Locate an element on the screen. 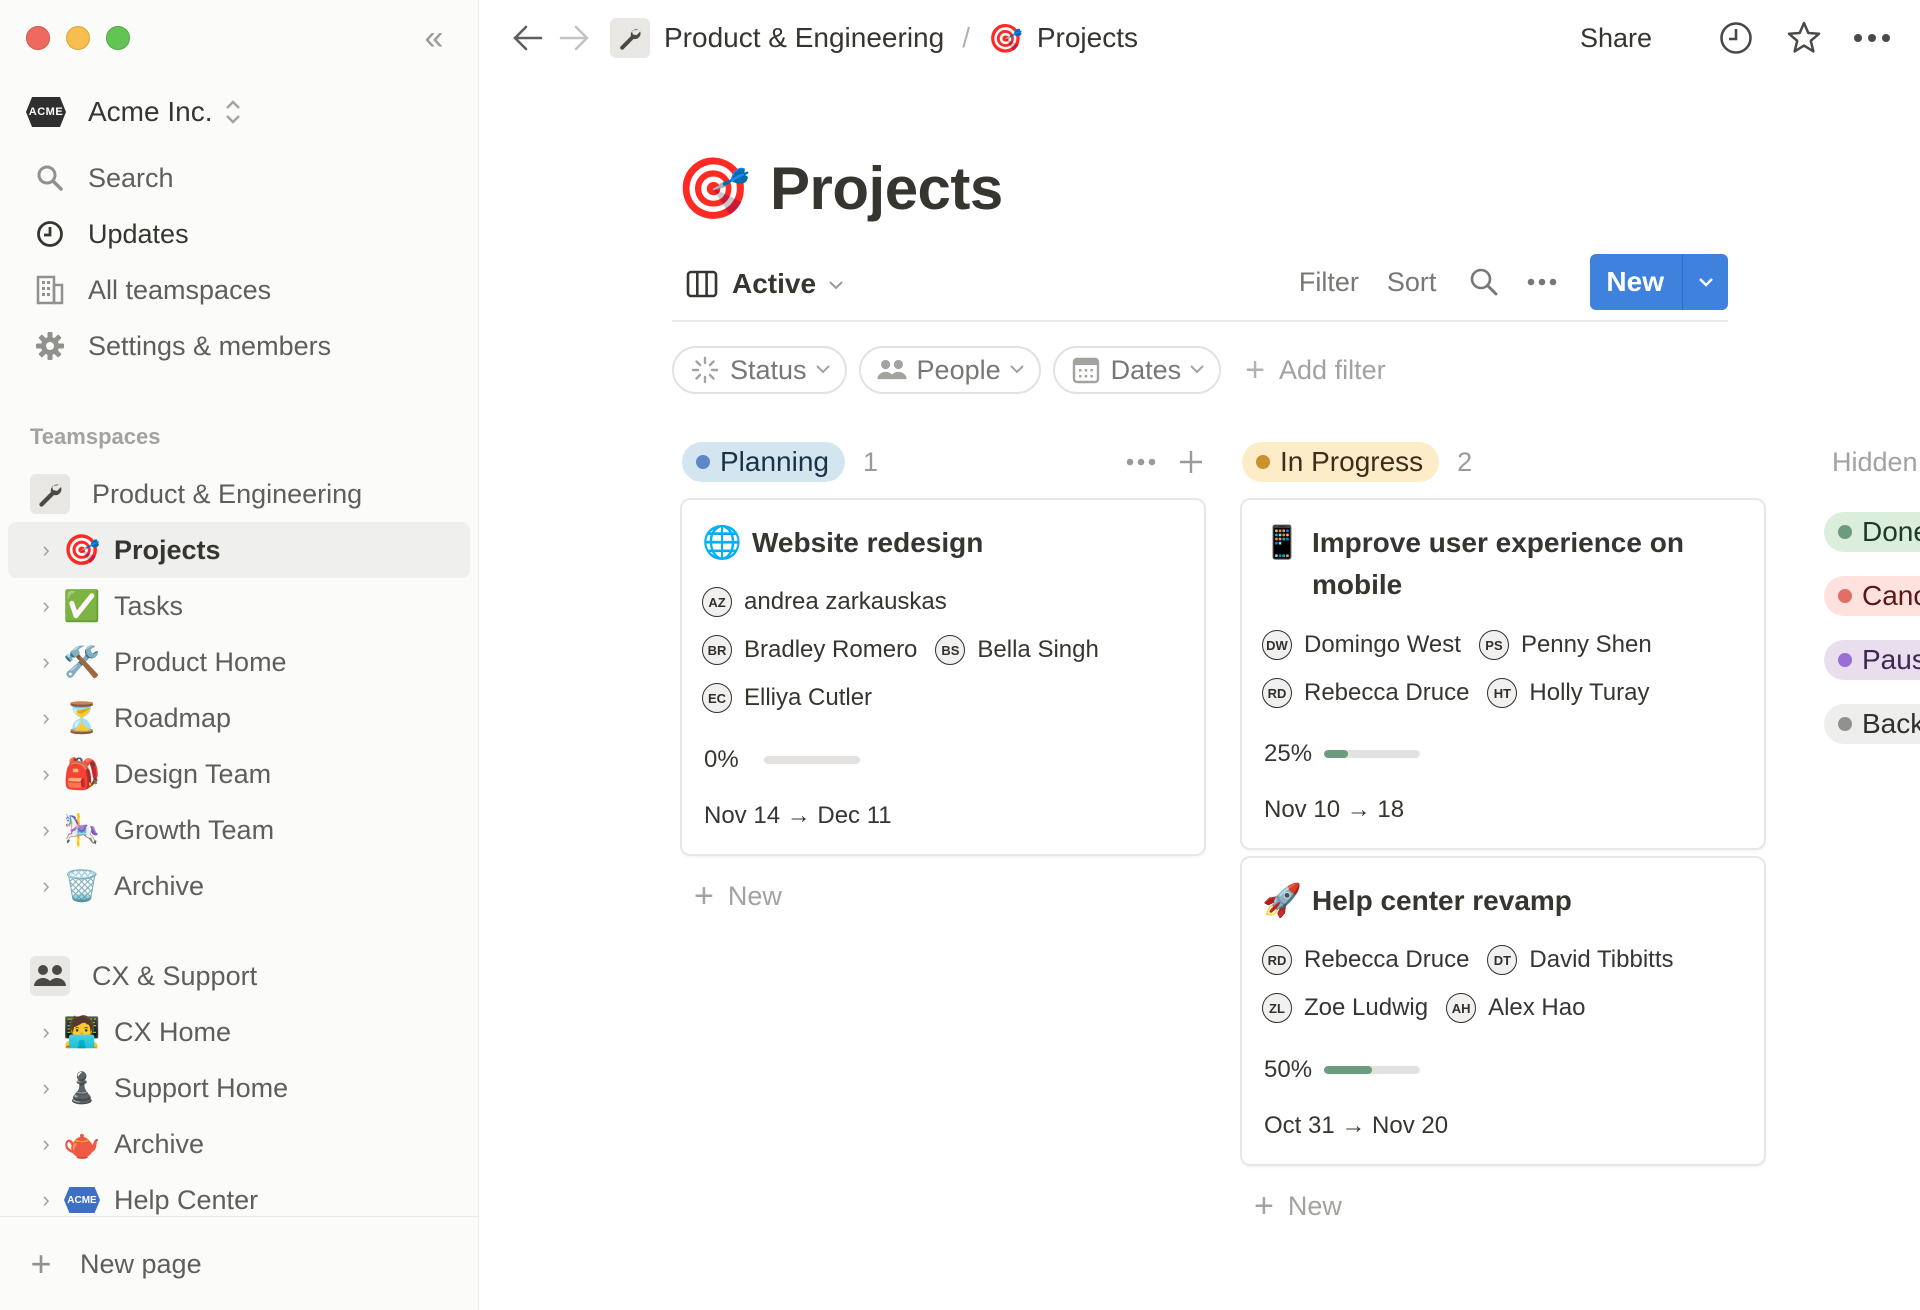  person: BS Bella Singh is located at coordinates (1017, 650).